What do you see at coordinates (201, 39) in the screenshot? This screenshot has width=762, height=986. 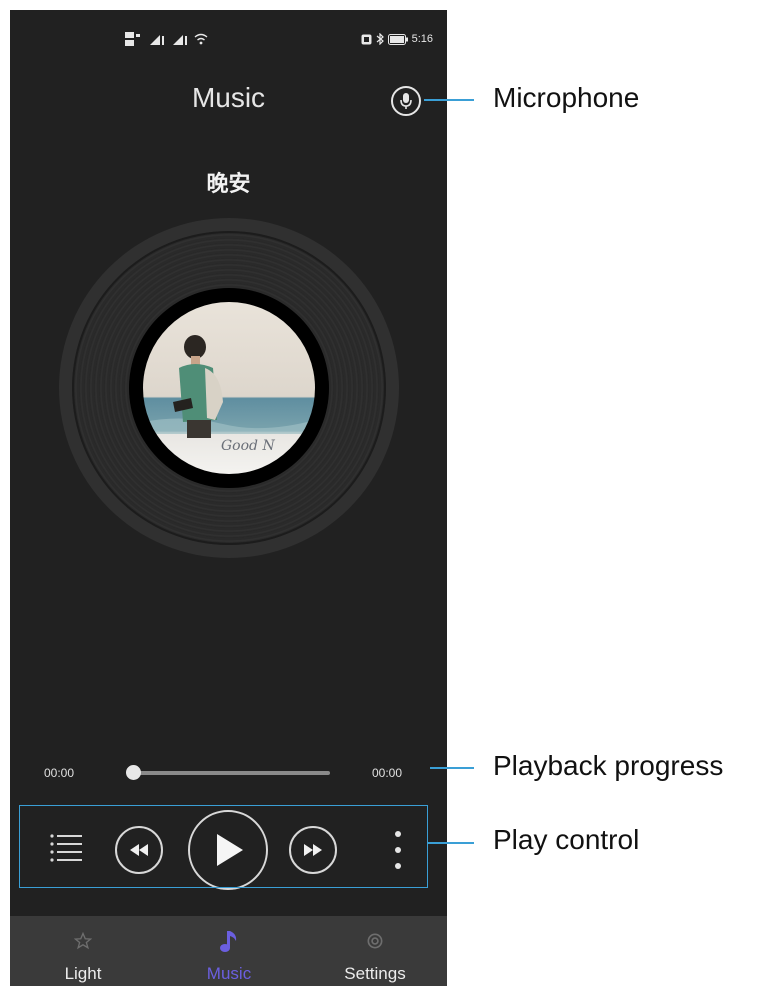 I see `wifi-icon` at bounding box center [201, 39].